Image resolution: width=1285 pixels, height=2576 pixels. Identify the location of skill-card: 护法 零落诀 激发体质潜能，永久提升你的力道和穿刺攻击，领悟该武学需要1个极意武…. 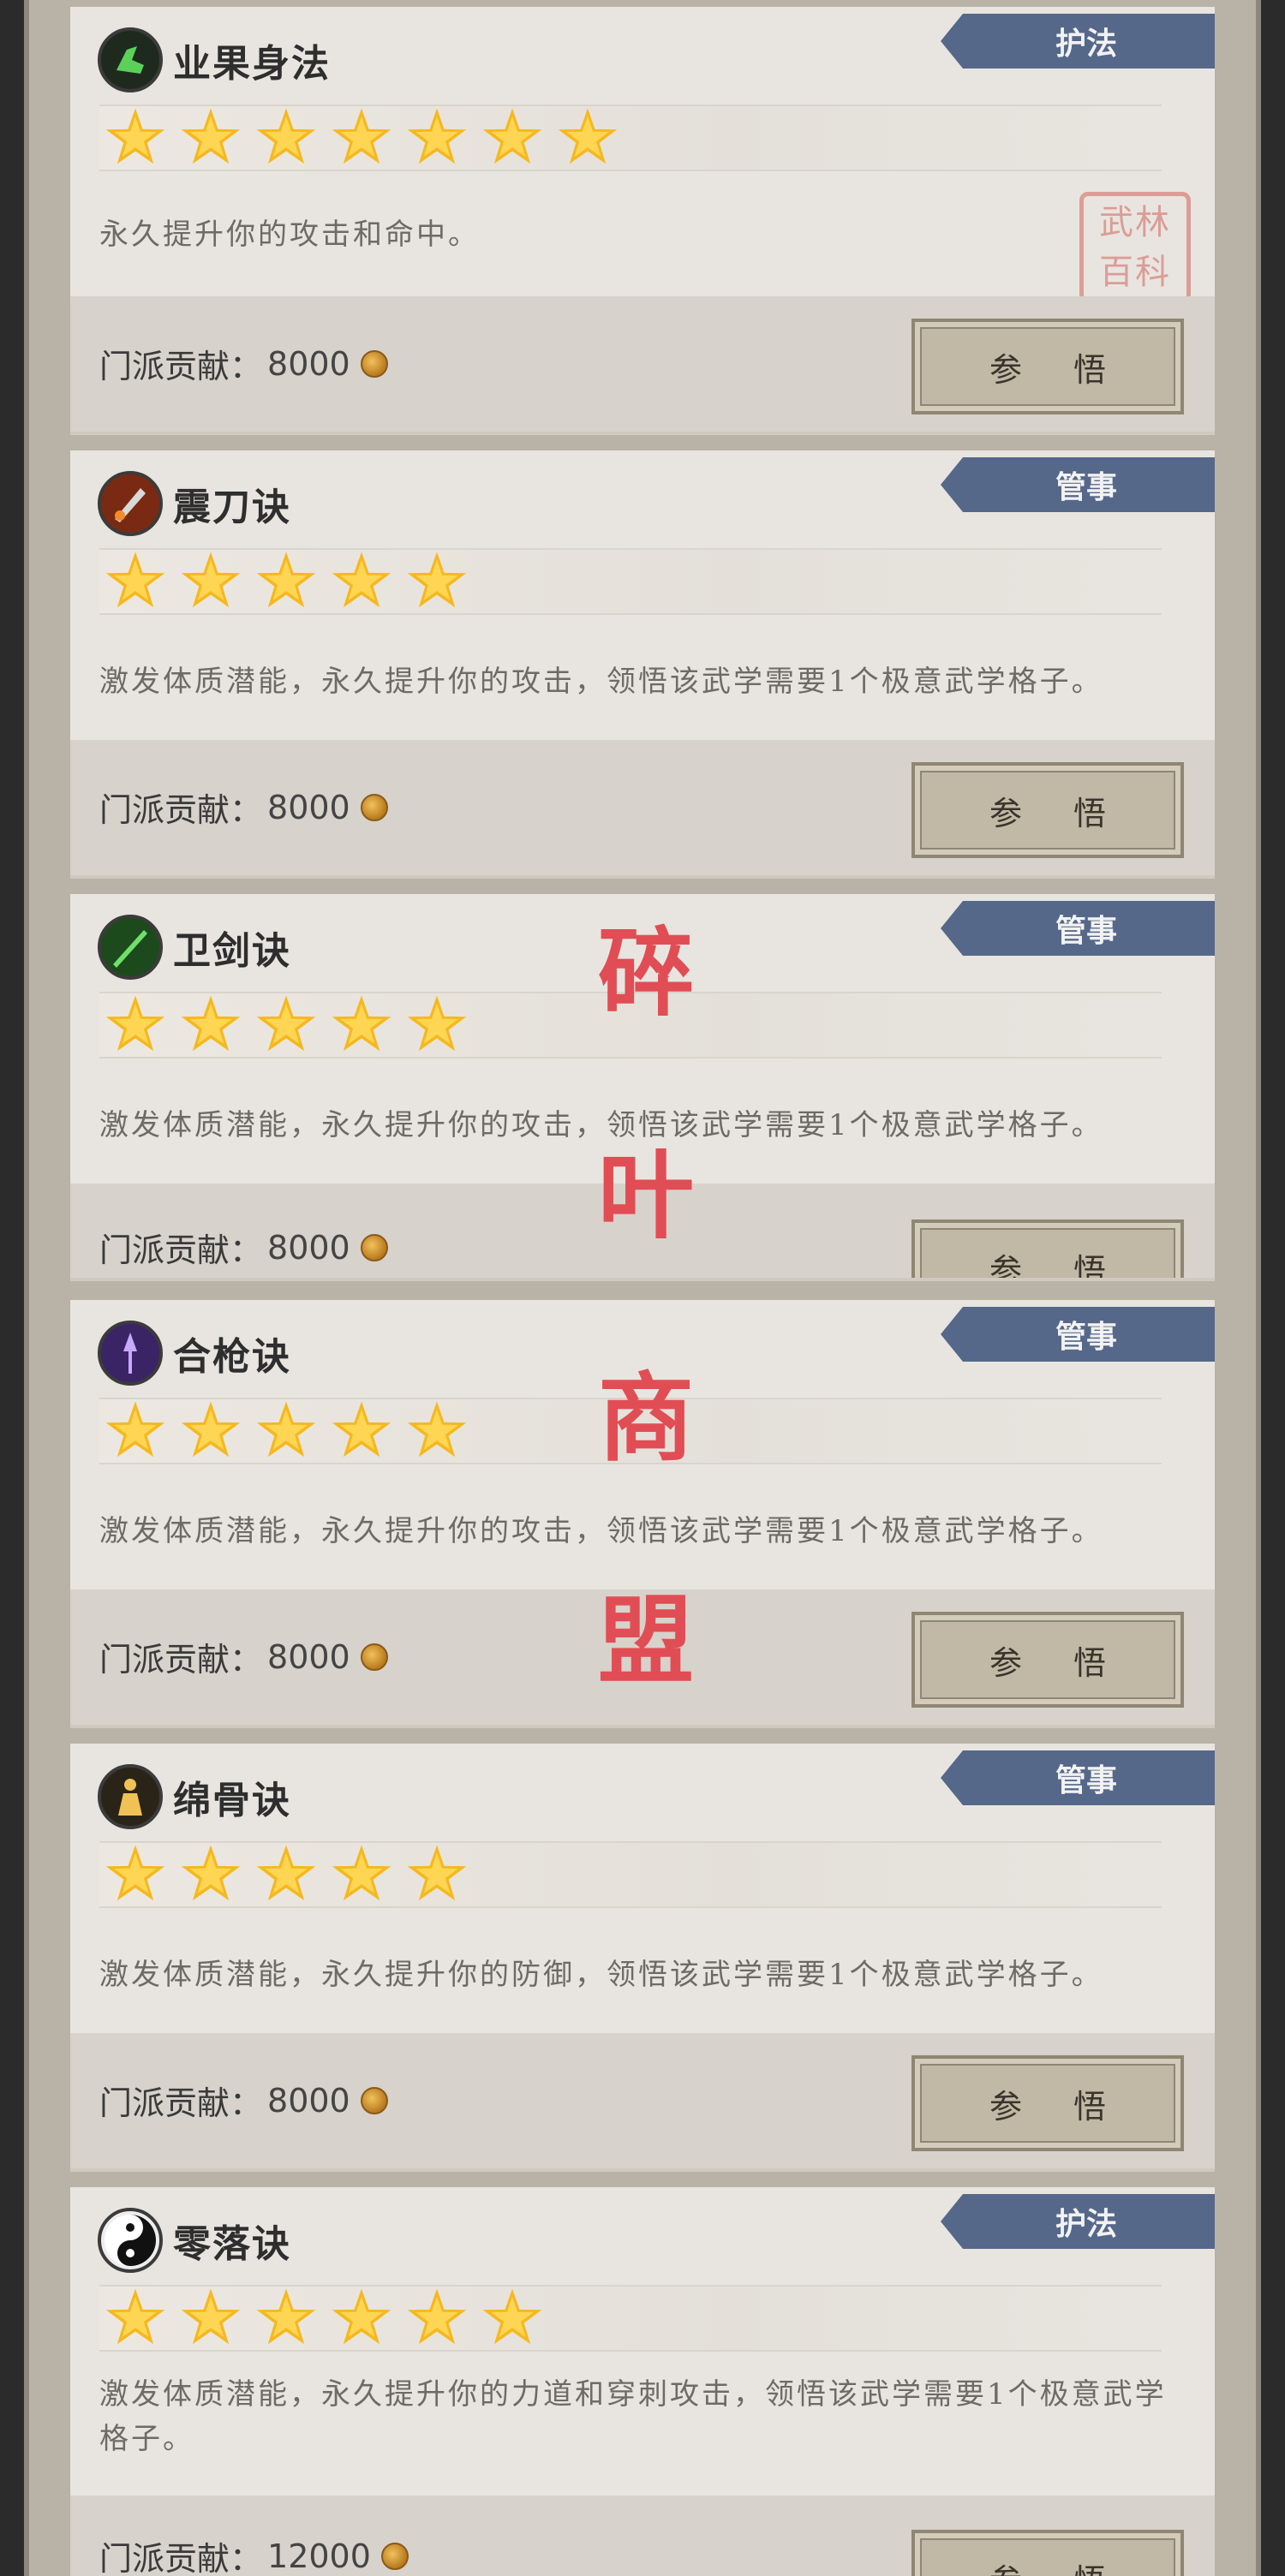
(642, 2381).